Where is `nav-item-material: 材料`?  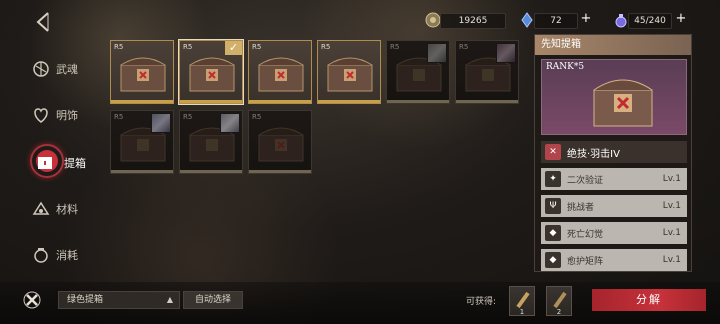 nav-item-material: 材料 is located at coordinates (54, 209).